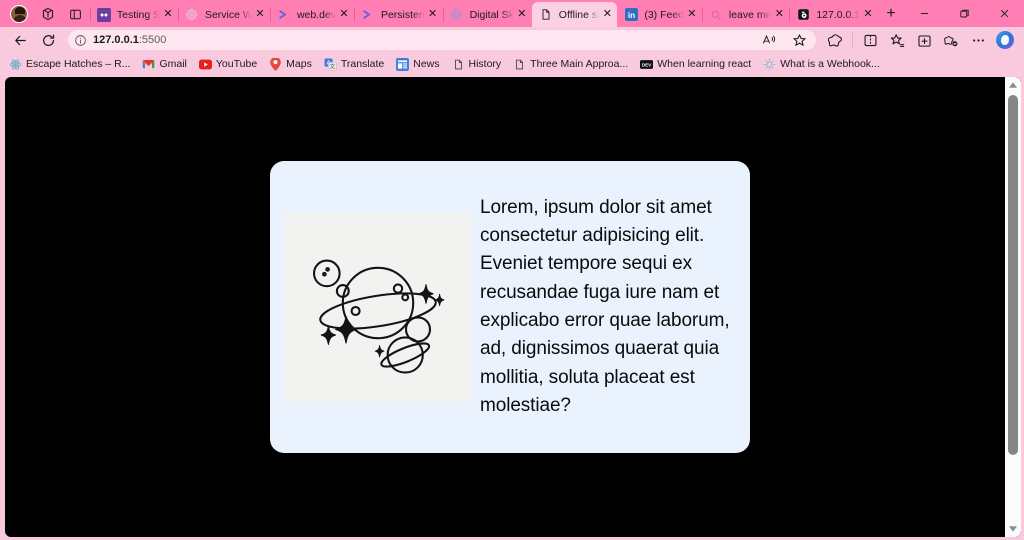  What do you see at coordinates (664, 14) in the screenshot?
I see `tab-title: (3) Feed` at bounding box center [664, 14].